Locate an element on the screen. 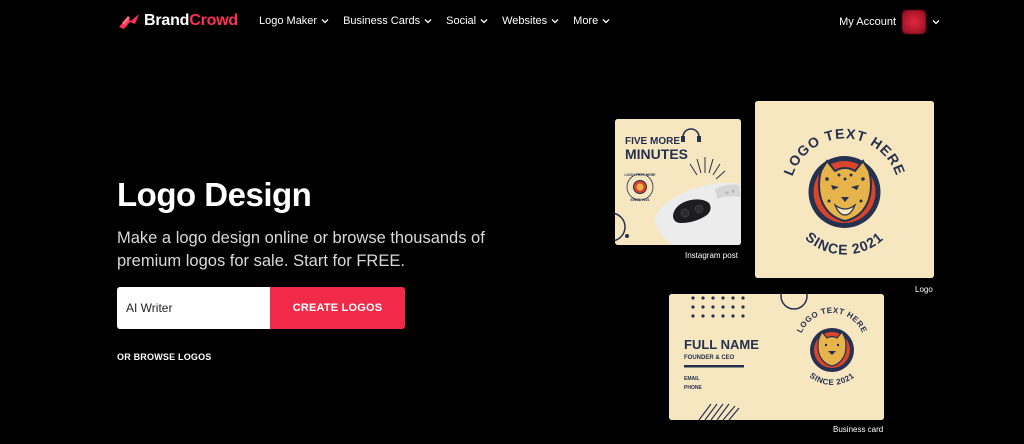  logo-artwork: LOGO TEXT HERE SINCE 2021 is located at coordinates (844, 189).